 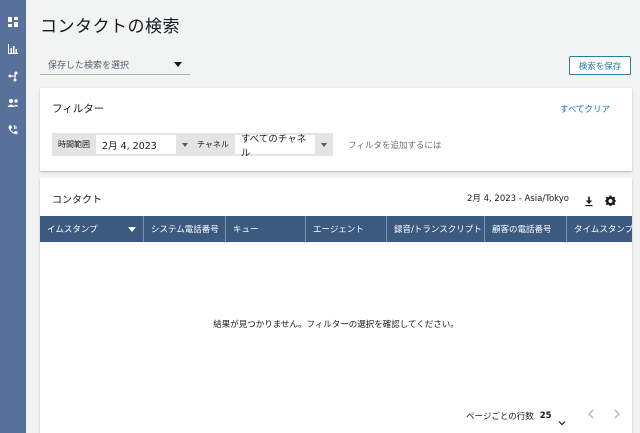 I want to click on column-label: システム電話番号, so click(x=185, y=230).